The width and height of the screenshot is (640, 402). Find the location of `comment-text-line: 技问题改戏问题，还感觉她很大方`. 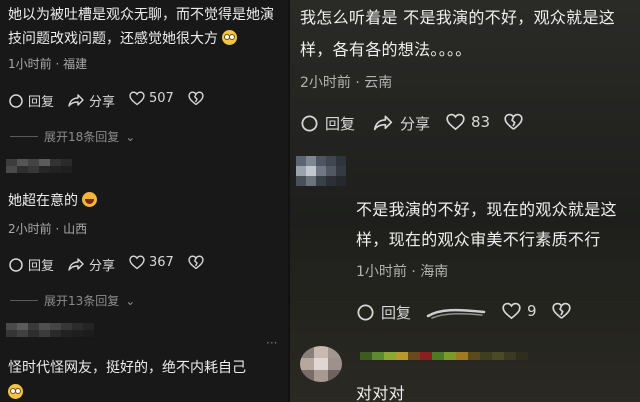

comment-text-line: 技问题改戏问题，还感觉她很大方 is located at coordinates (123, 39).